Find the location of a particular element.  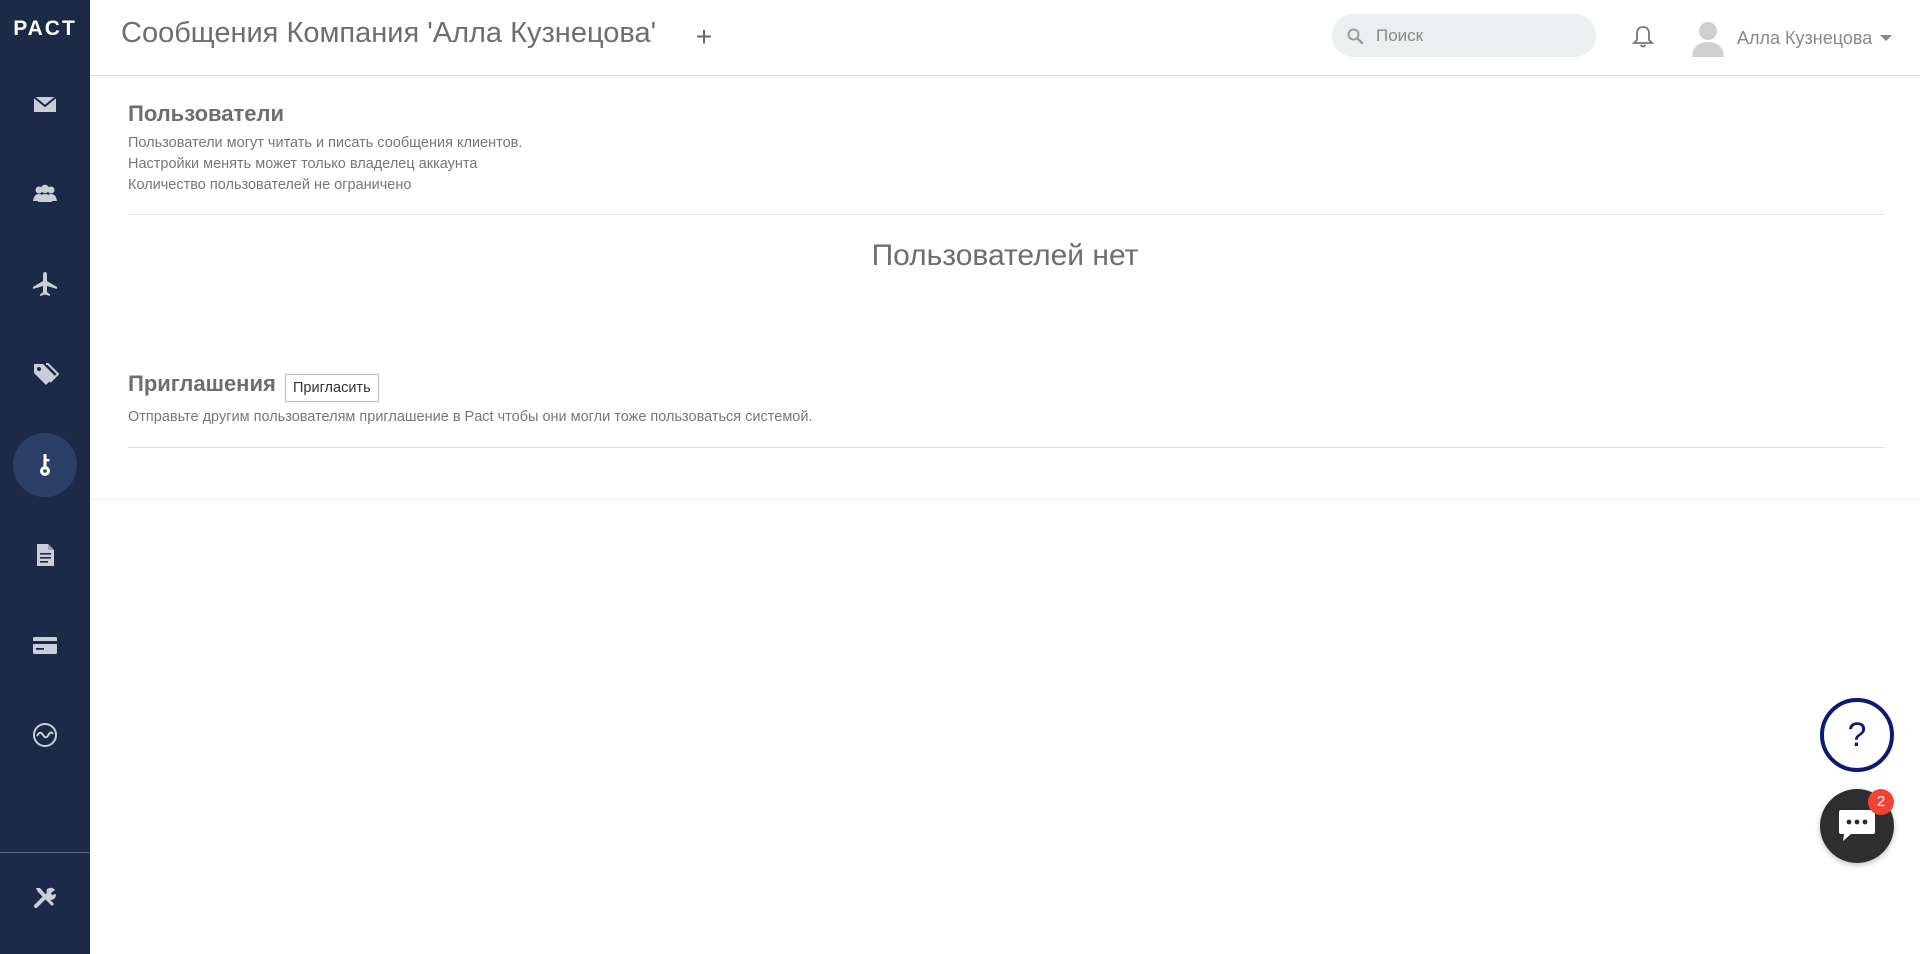

bell-icon is located at coordinates (1643, 37).